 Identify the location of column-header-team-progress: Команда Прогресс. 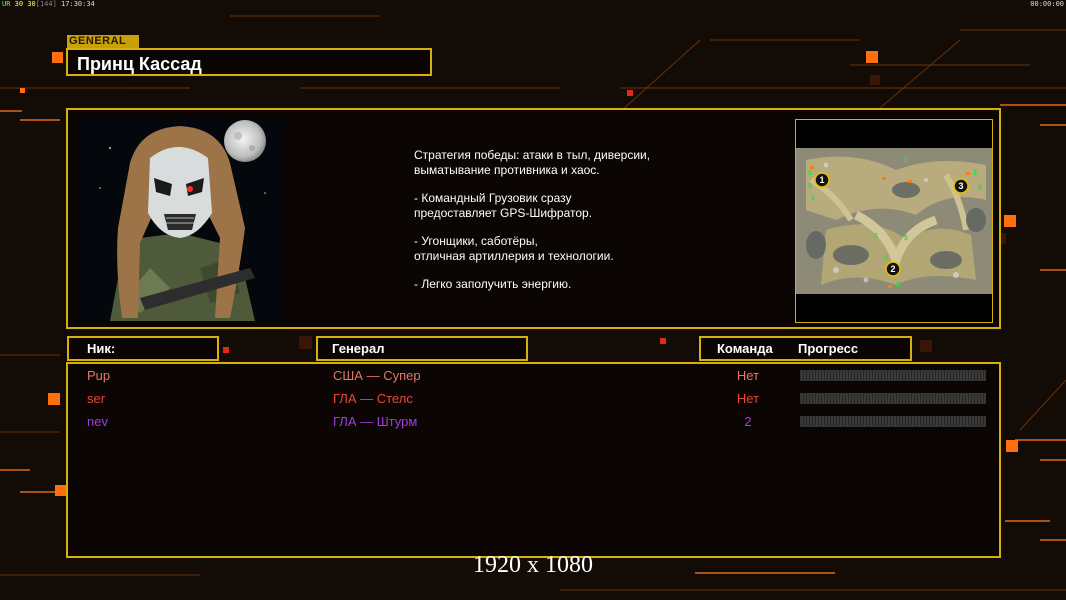
(805, 348).